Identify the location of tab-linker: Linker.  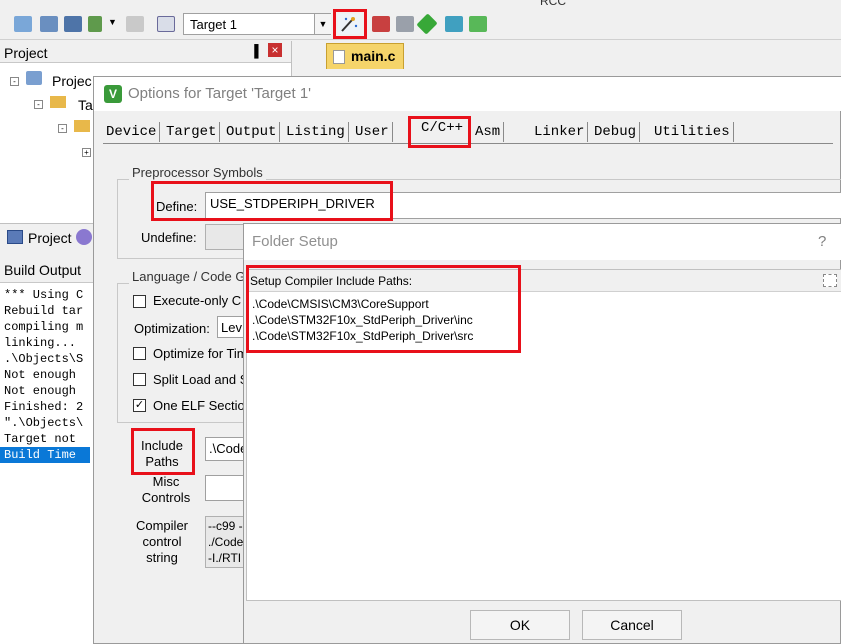
(560, 132).